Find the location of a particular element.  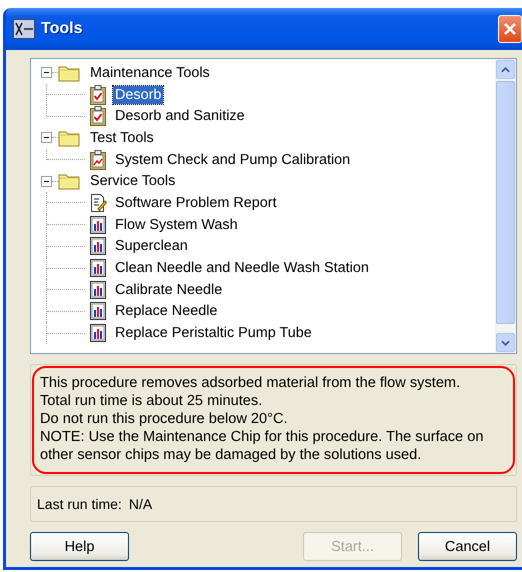

vertical-scrollbar is located at coordinates (505, 206).